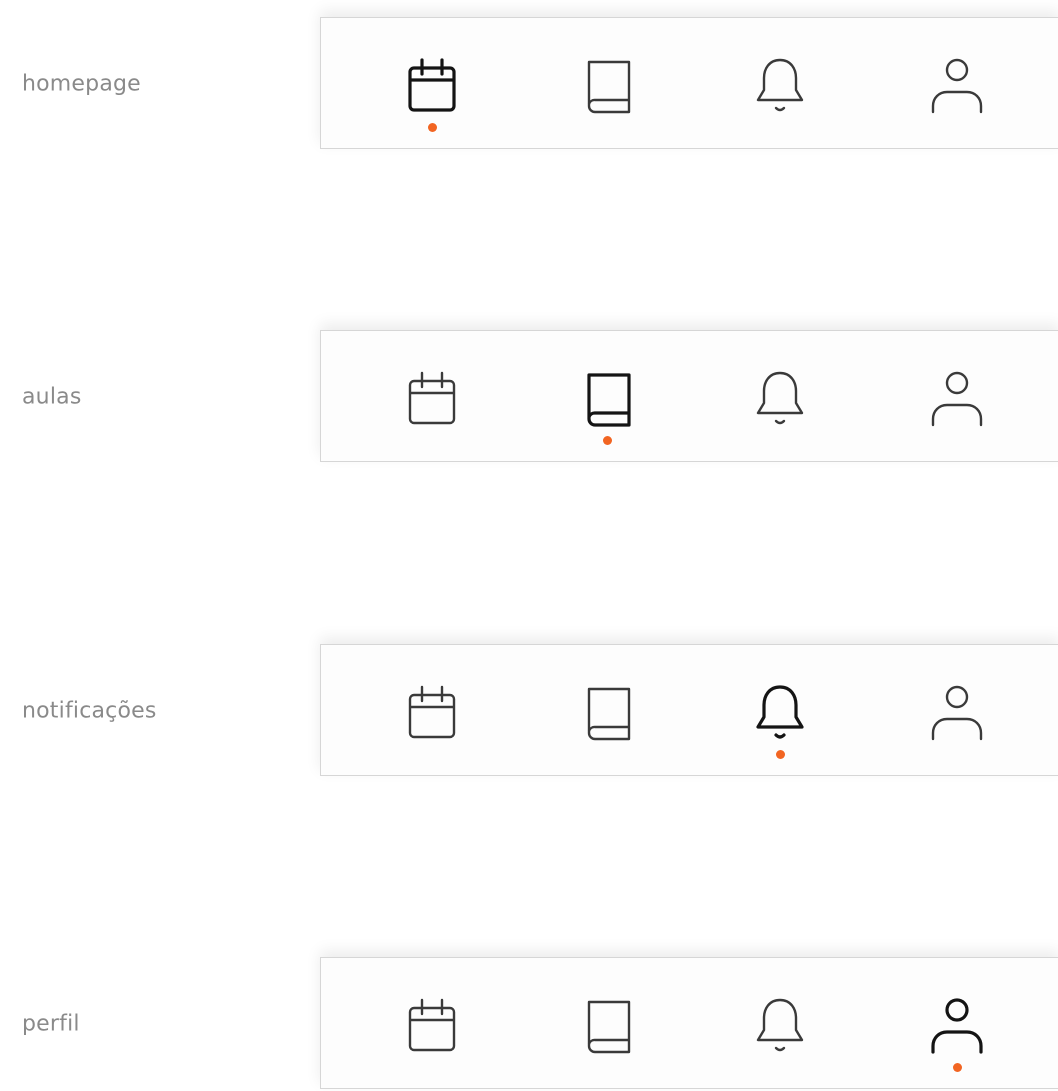 This screenshot has width=1058, height=1091. What do you see at coordinates (89, 711) in the screenshot?
I see `row-label: notificações` at bounding box center [89, 711].